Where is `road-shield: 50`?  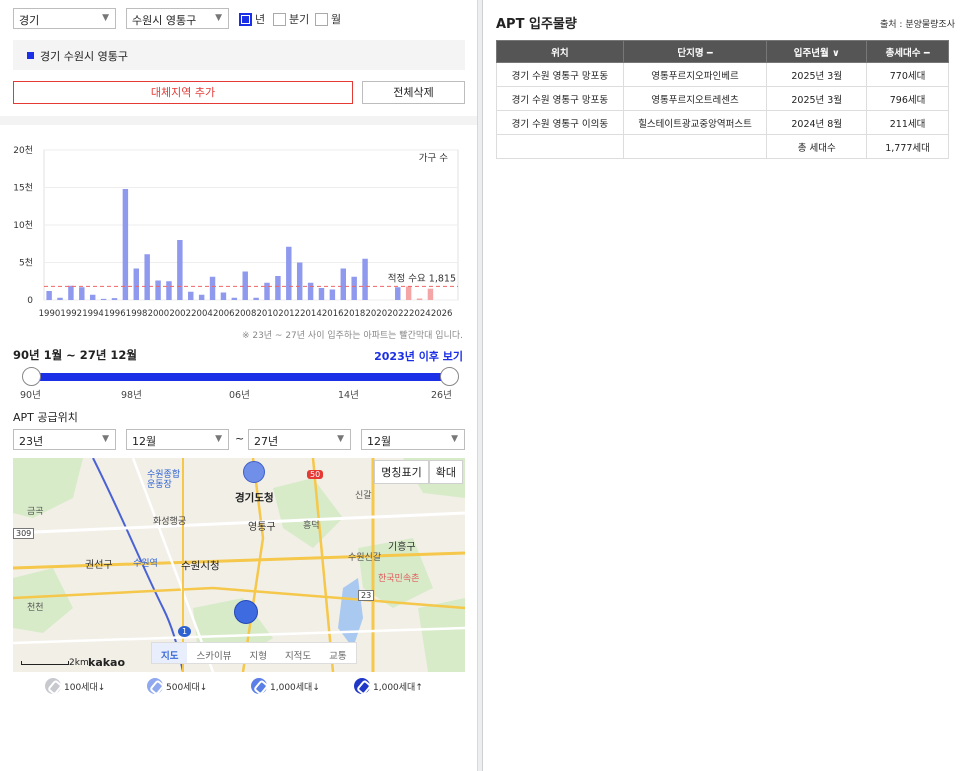 road-shield: 50 is located at coordinates (315, 474).